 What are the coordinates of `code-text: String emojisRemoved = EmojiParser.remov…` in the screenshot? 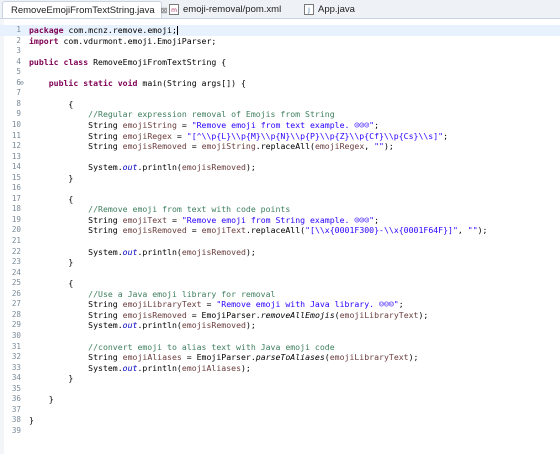 It's located at (228, 315).